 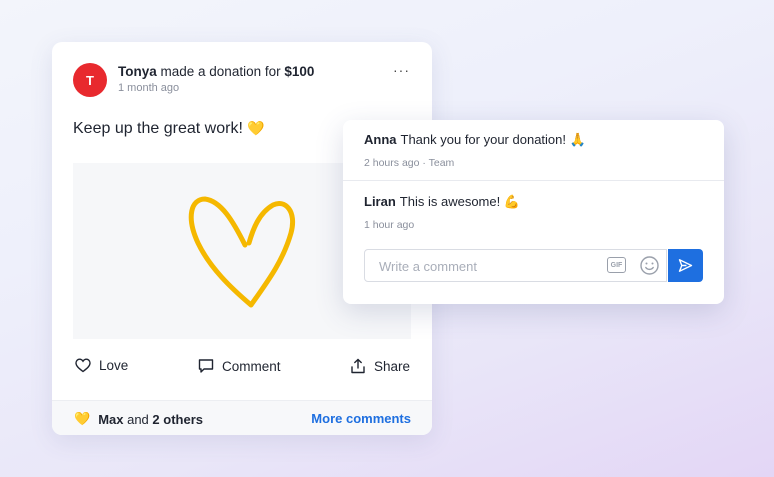 I want to click on send-icon, so click(x=685, y=265).